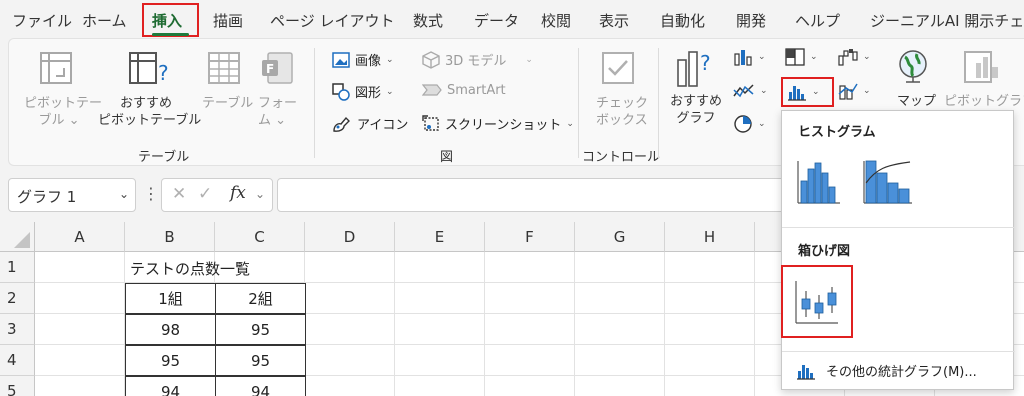 This screenshot has height=396, width=1024. I want to click on column-header-g: G, so click(620, 237).